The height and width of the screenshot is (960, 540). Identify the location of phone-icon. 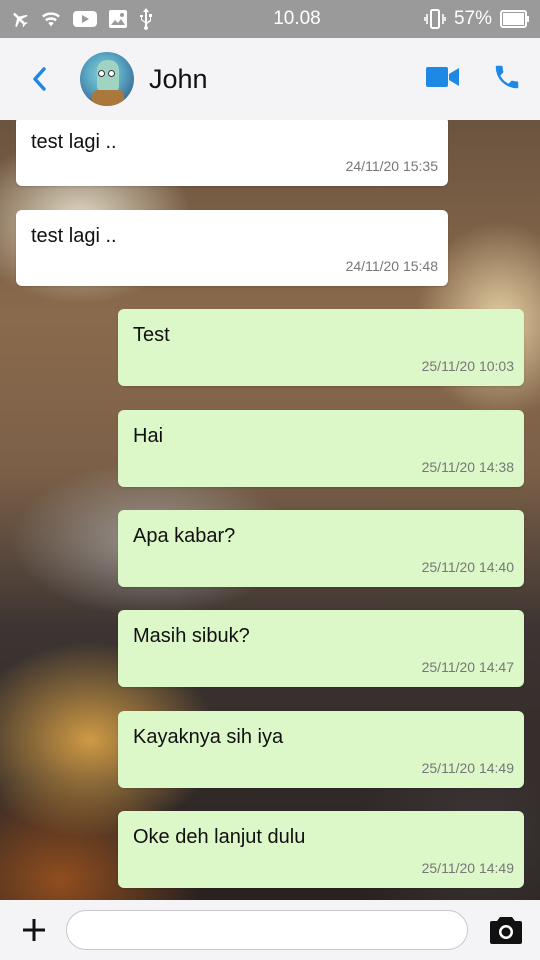
(507, 76).